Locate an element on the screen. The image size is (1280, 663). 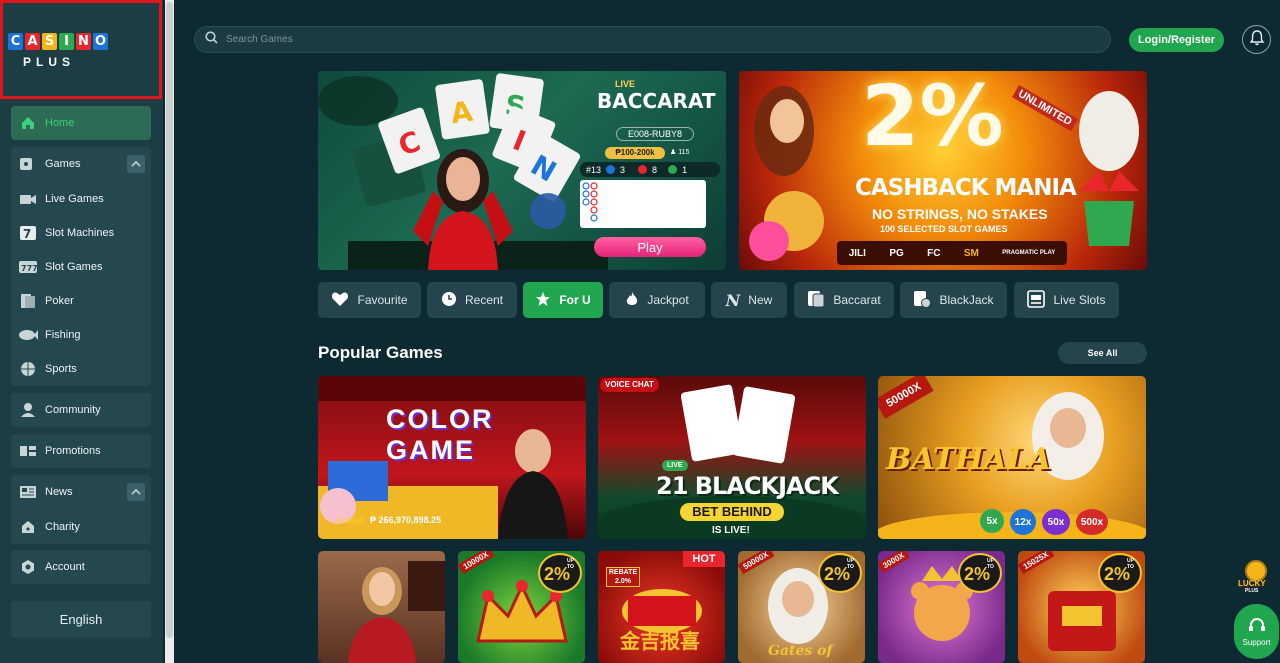
game-card-bathala: 50000X BATHALA 5x 12x 50x 500x is located at coordinates (1012, 457).